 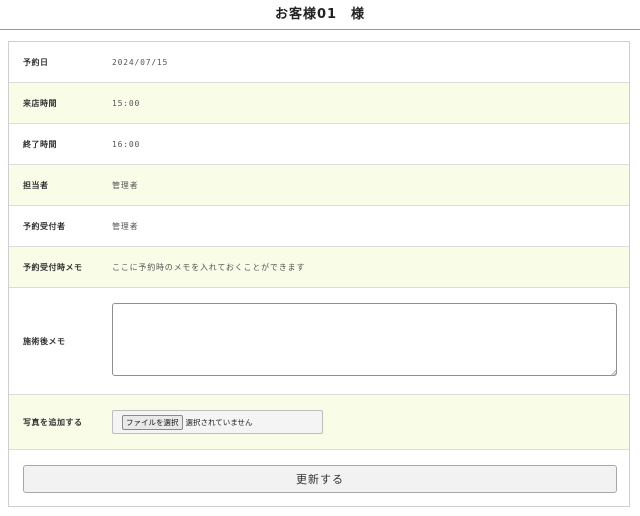 I want to click on row-label: 担当者, so click(x=36, y=185).